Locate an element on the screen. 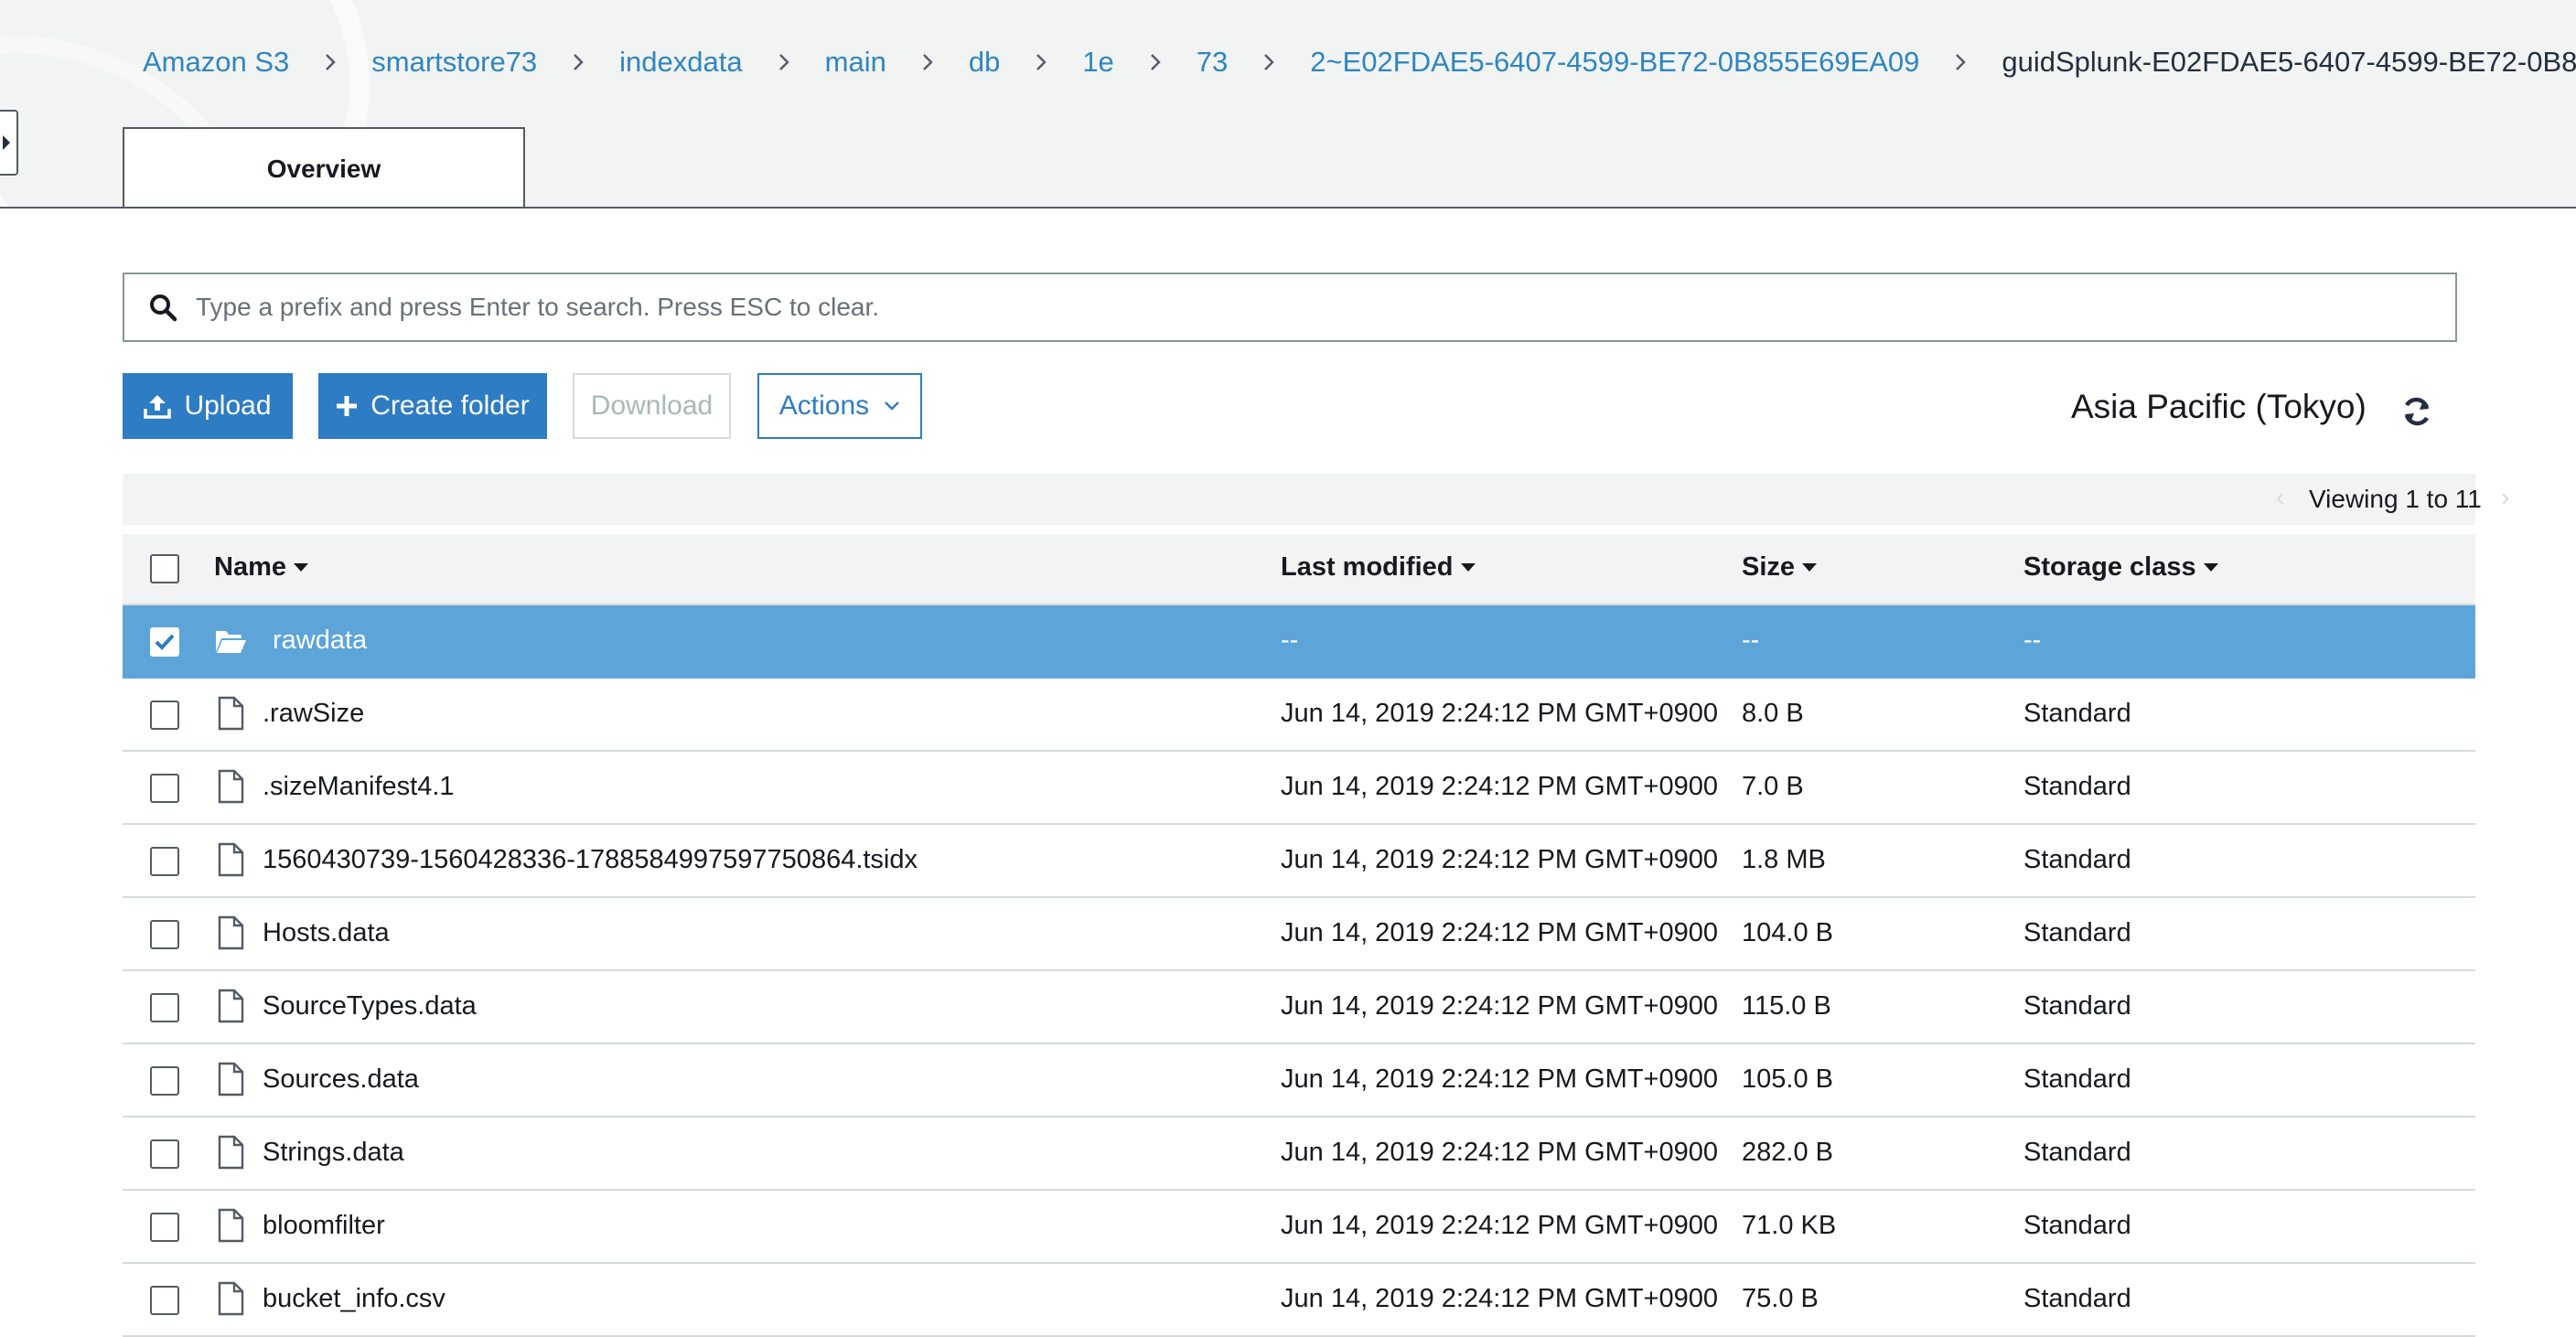 The width and height of the screenshot is (2576, 1337). tab-overview: Overview is located at coordinates (324, 167).